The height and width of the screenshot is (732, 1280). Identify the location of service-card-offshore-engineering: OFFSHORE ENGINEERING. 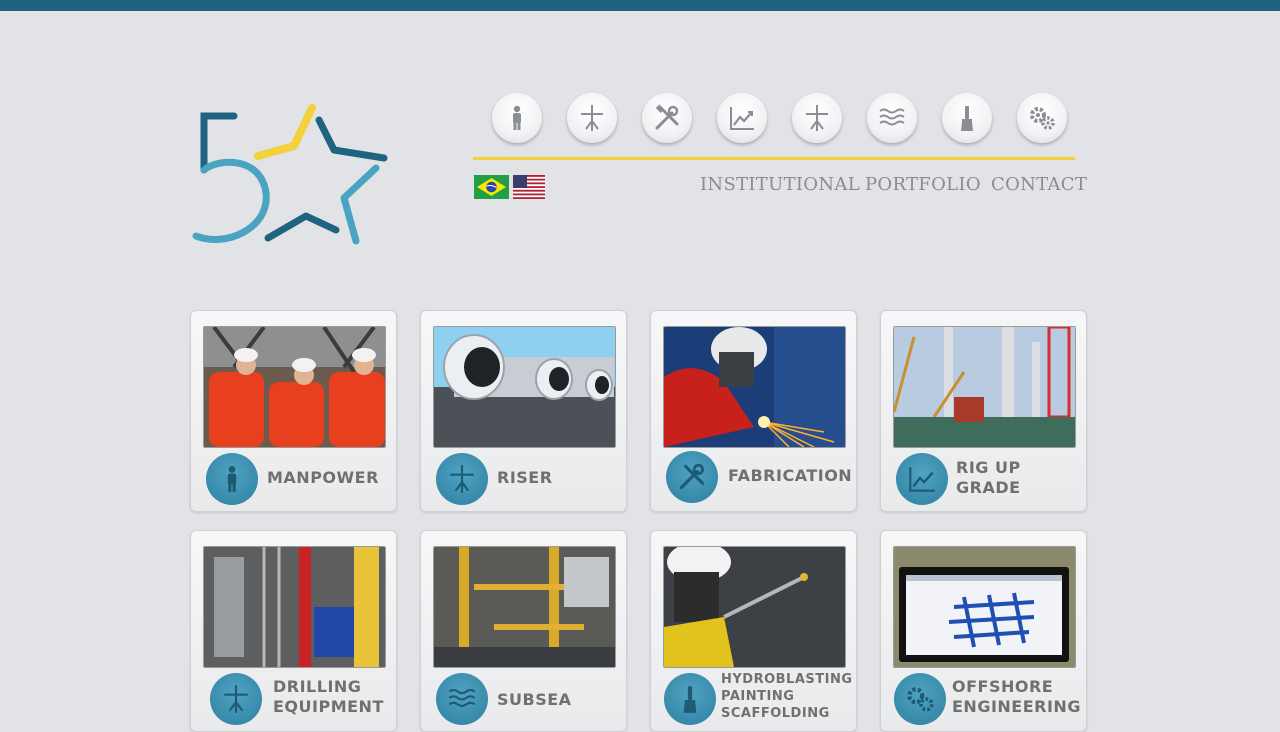
(983, 631).